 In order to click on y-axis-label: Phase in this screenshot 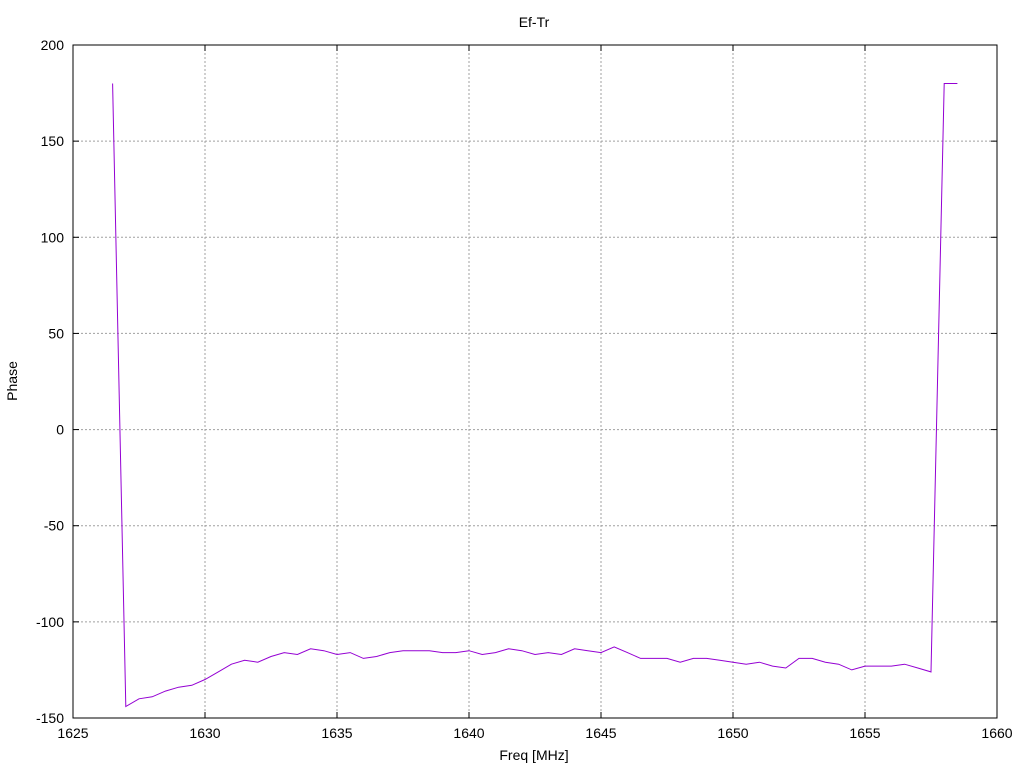, I will do `click(12, 381)`.